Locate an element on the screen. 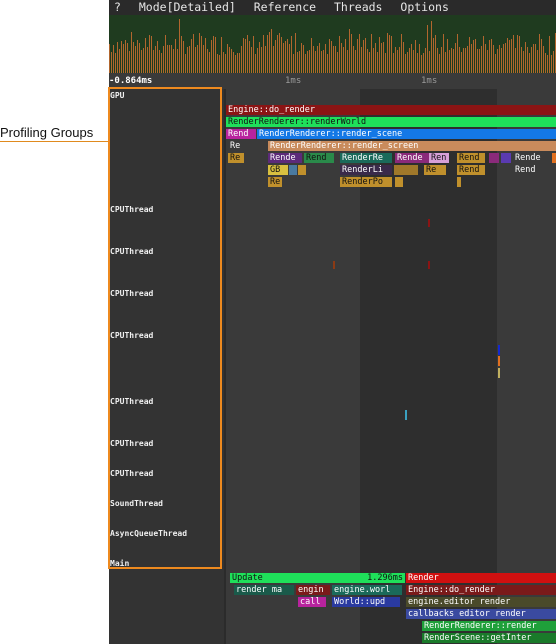 The width and height of the screenshot is (556, 644). timer-box: callbacks editor render is located at coordinates (481, 614).